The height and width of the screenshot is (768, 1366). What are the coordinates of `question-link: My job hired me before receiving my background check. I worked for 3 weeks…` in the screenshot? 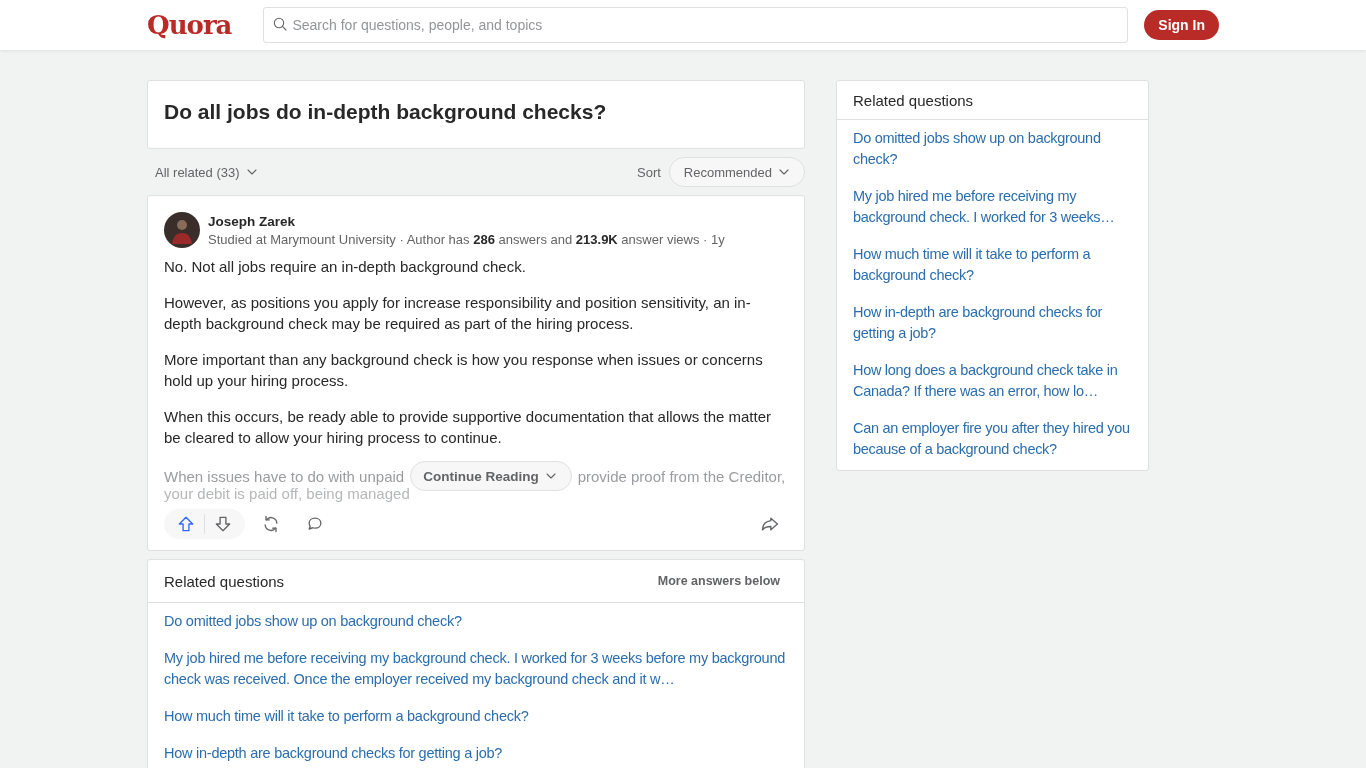 It's located at (992, 207).